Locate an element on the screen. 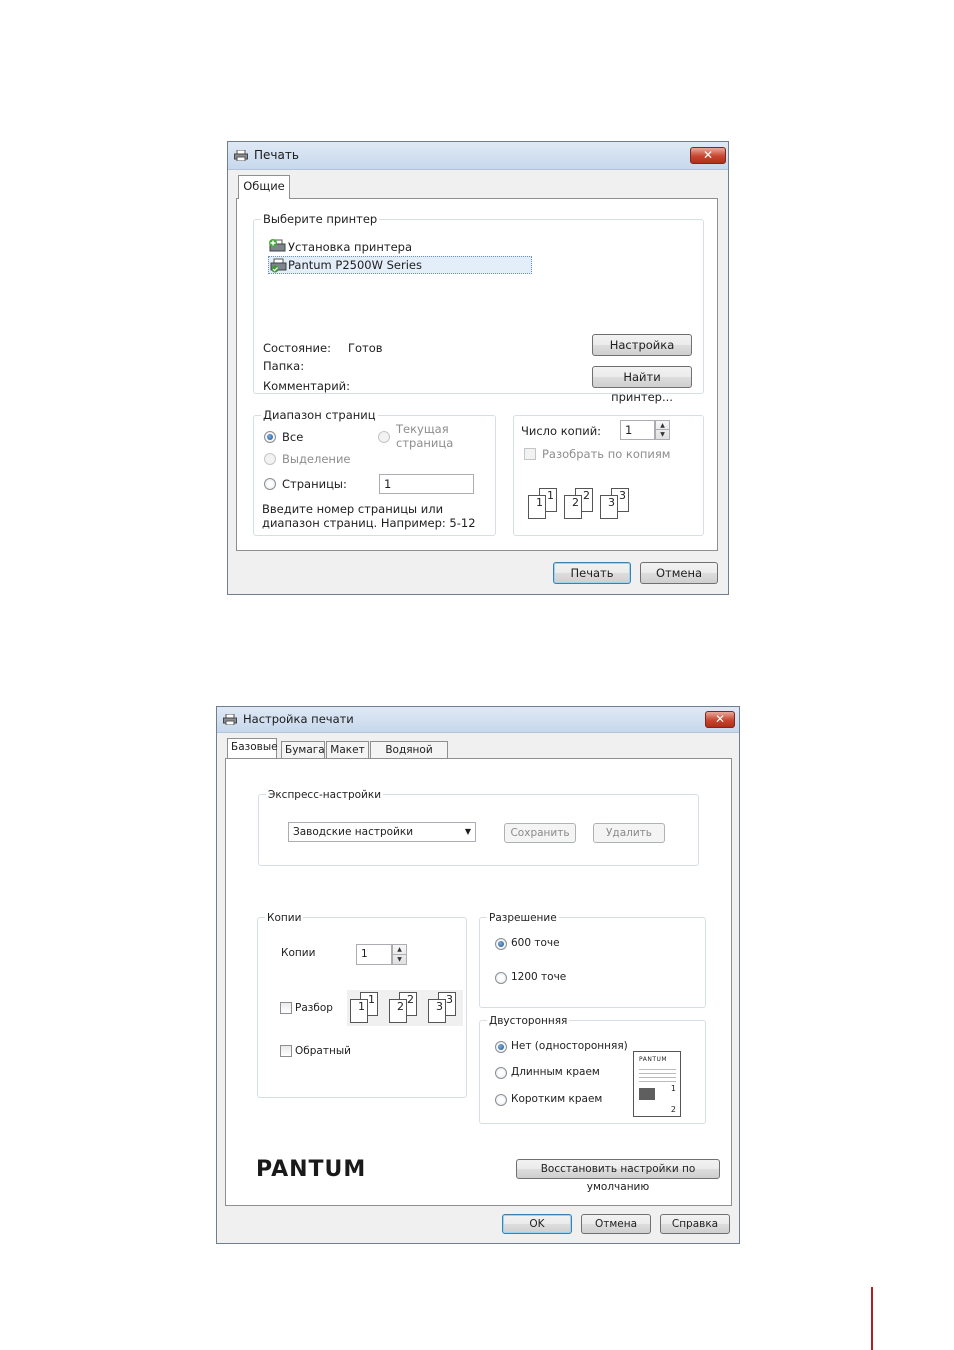 The image size is (954, 1350). tab-general: Общие is located at coordinates (264, 187).